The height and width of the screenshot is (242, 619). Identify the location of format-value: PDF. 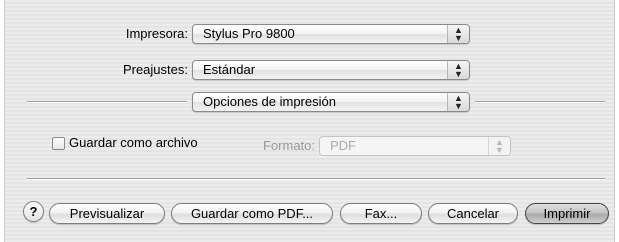
(343, 145).